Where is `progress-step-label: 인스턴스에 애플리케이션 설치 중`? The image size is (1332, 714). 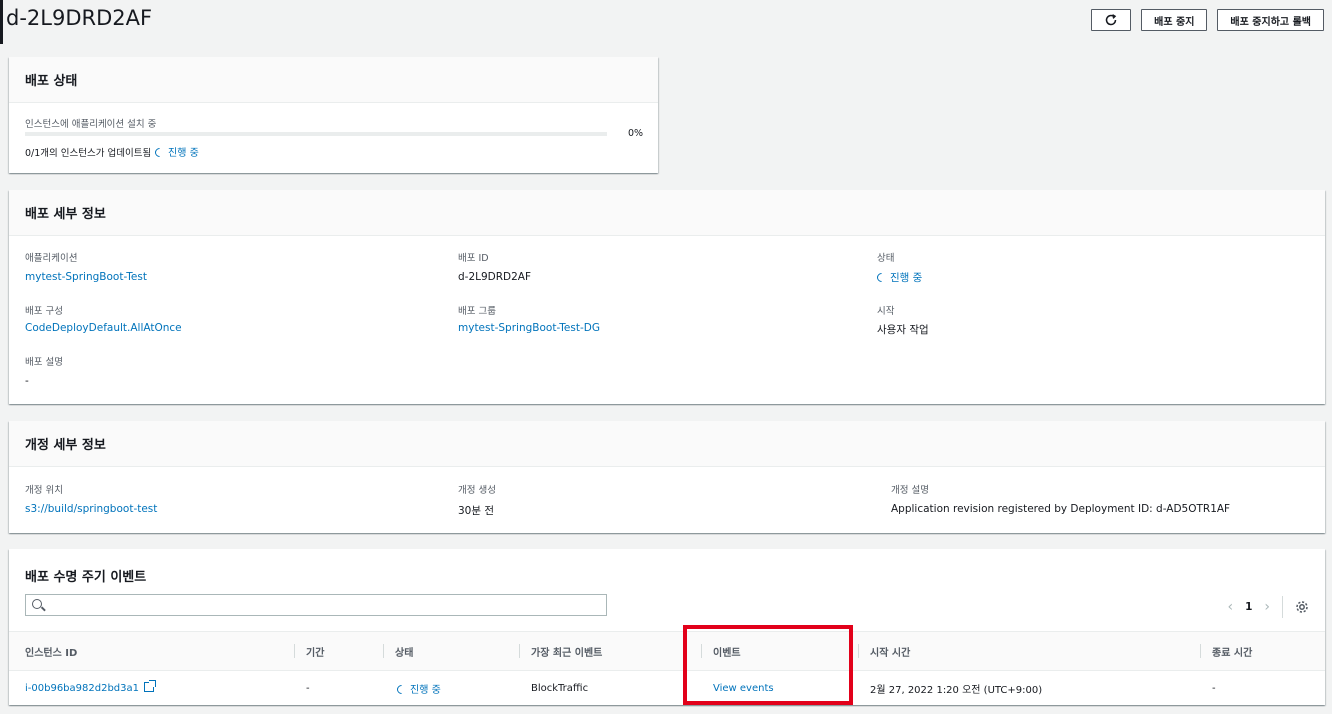
progress-step-label: 인스턴스에 애플리케이션 설치 중 is located at coordinates (91, 124).